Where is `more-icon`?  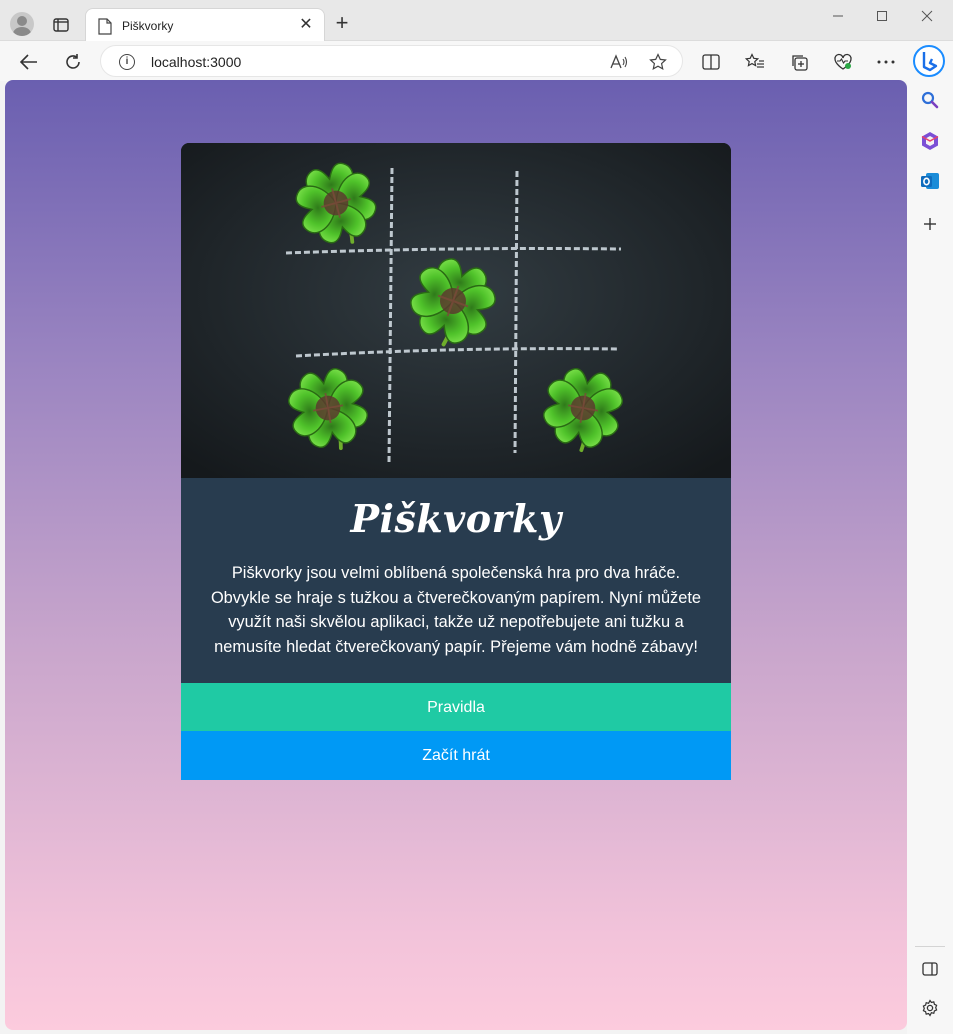 more-icon is located at coordinates (886, 62).